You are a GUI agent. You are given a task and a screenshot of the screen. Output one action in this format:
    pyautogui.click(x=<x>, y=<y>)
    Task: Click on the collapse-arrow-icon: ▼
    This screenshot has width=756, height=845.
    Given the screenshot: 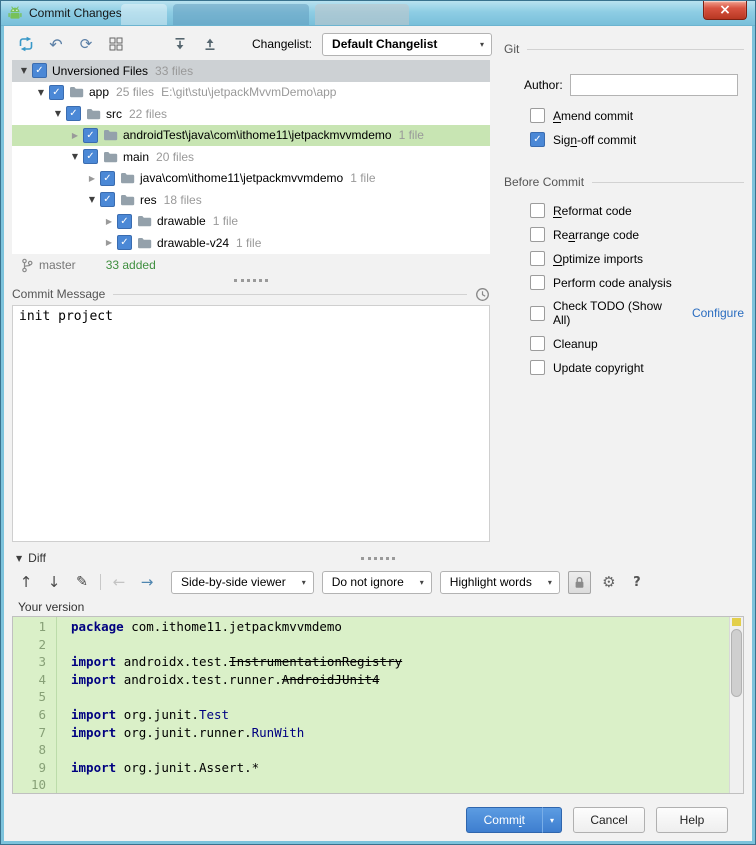 What is the action you would take?
    pyautogui.click(x=19, y=558)
    